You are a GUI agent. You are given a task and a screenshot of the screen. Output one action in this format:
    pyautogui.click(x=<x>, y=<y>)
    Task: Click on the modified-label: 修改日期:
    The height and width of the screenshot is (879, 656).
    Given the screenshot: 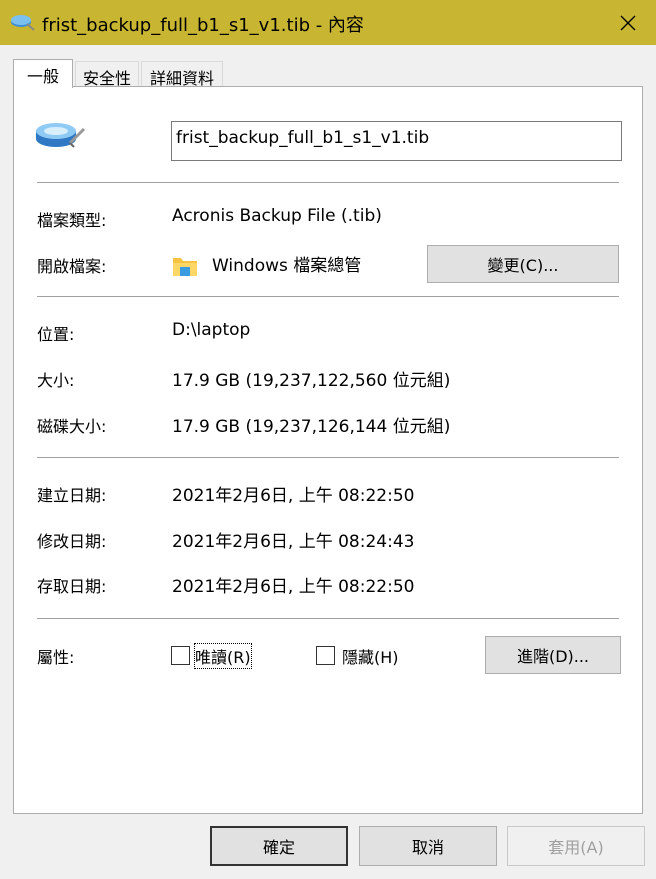 What is the action you would take?
    pyautogui.click(x=72, y=541)
    